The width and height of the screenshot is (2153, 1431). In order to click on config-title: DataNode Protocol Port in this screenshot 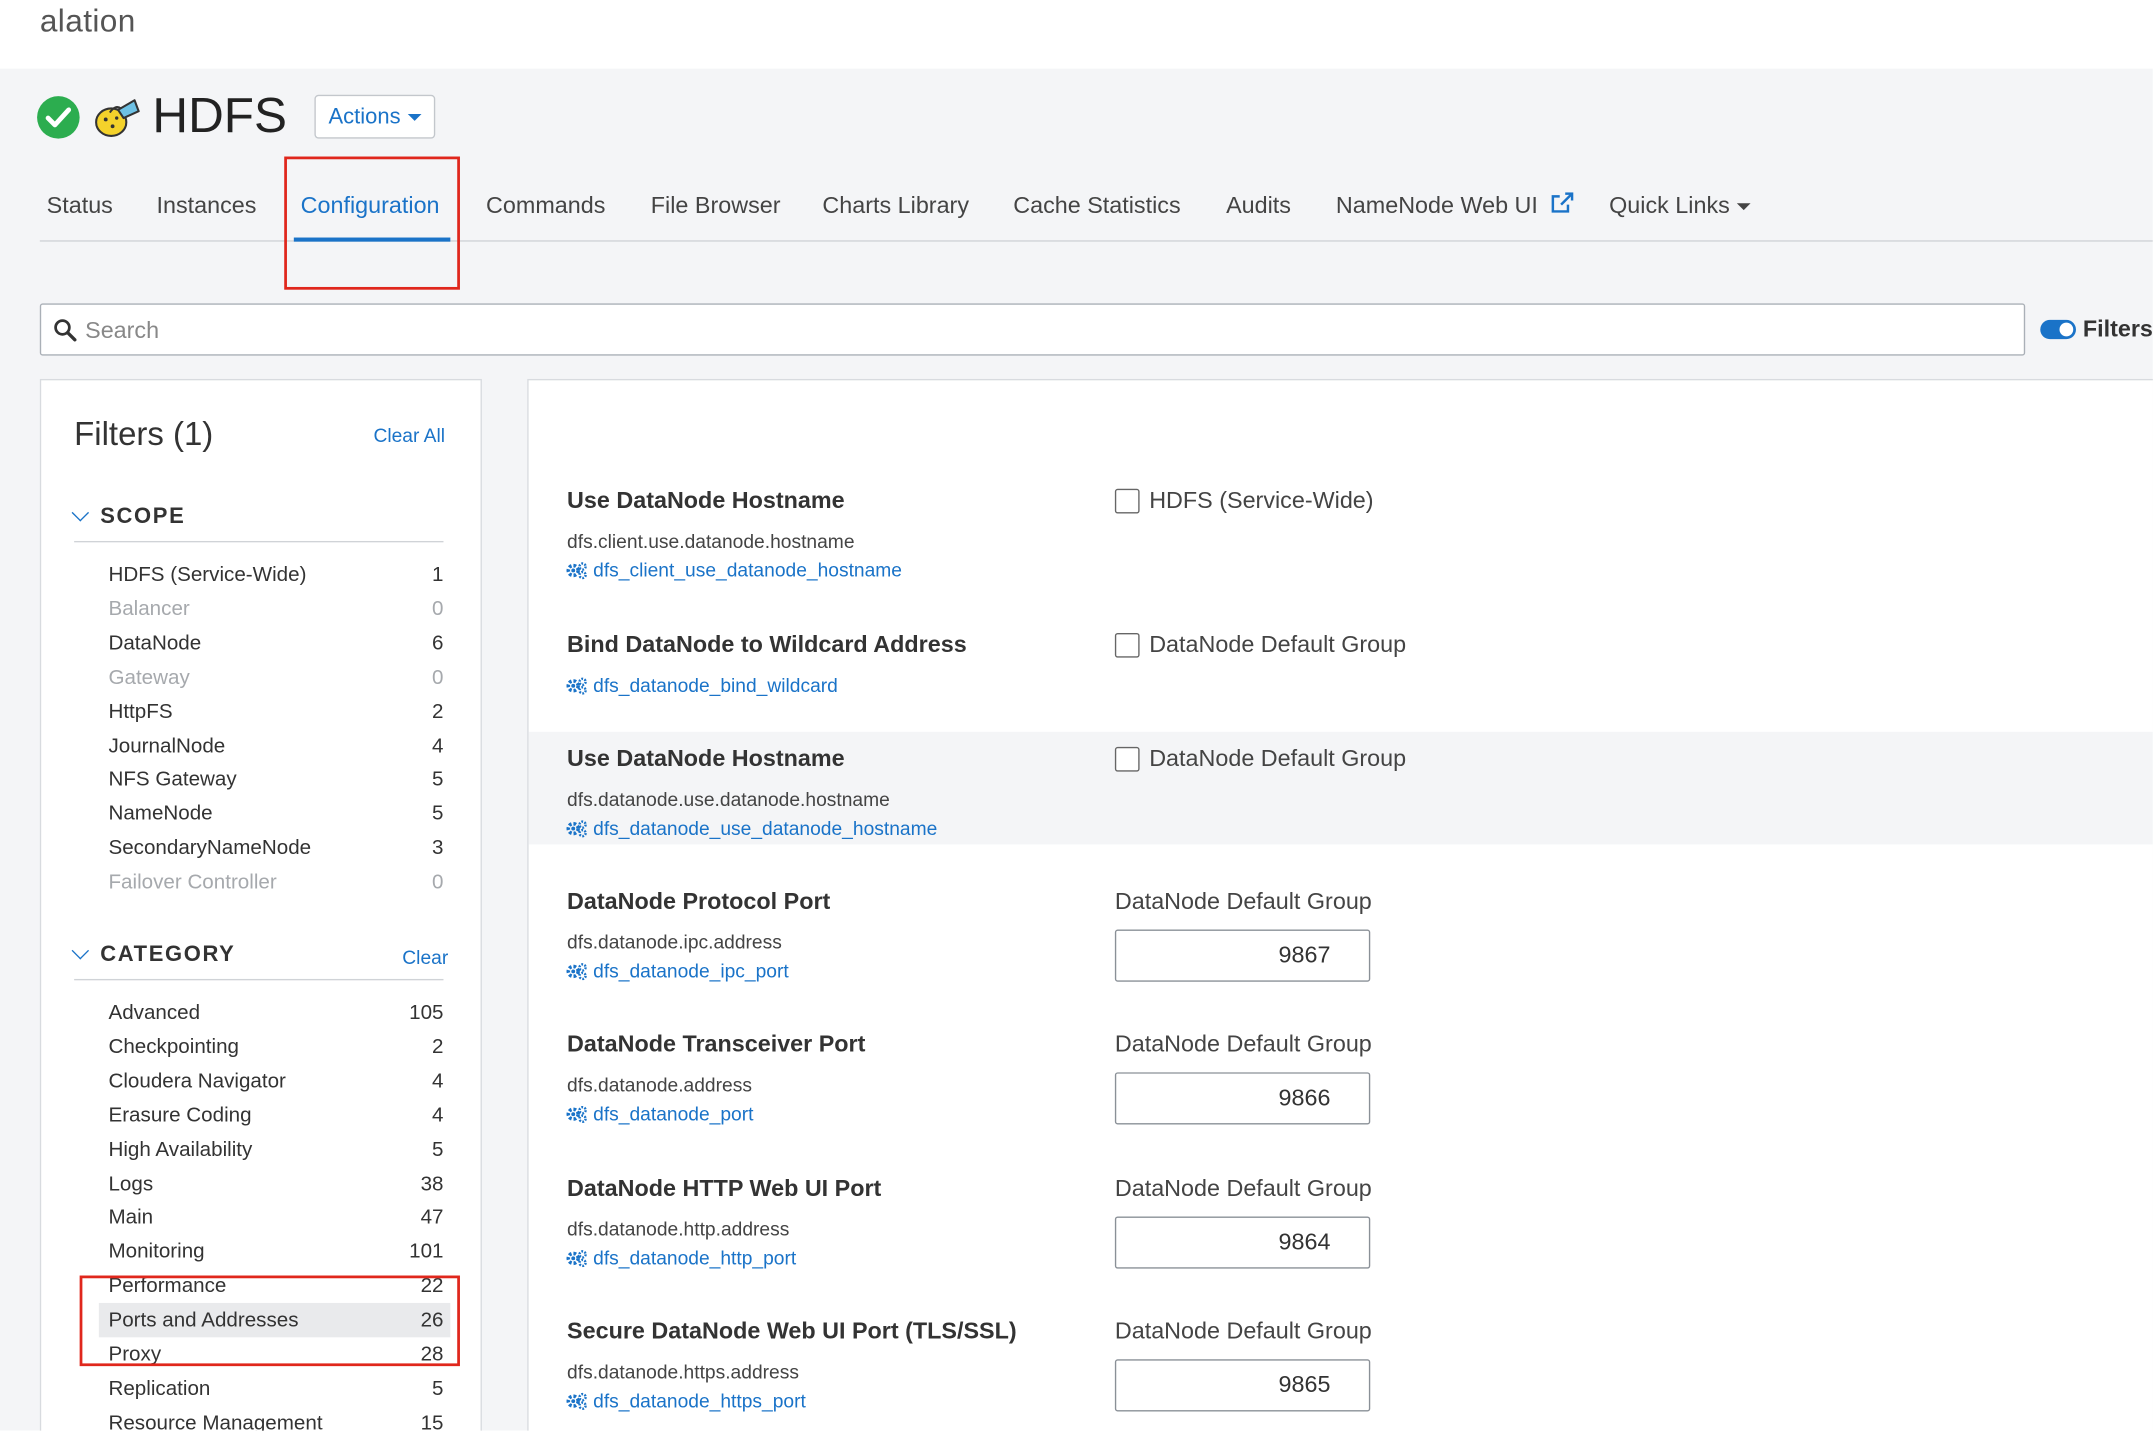, I will do `click(699, 901)`.